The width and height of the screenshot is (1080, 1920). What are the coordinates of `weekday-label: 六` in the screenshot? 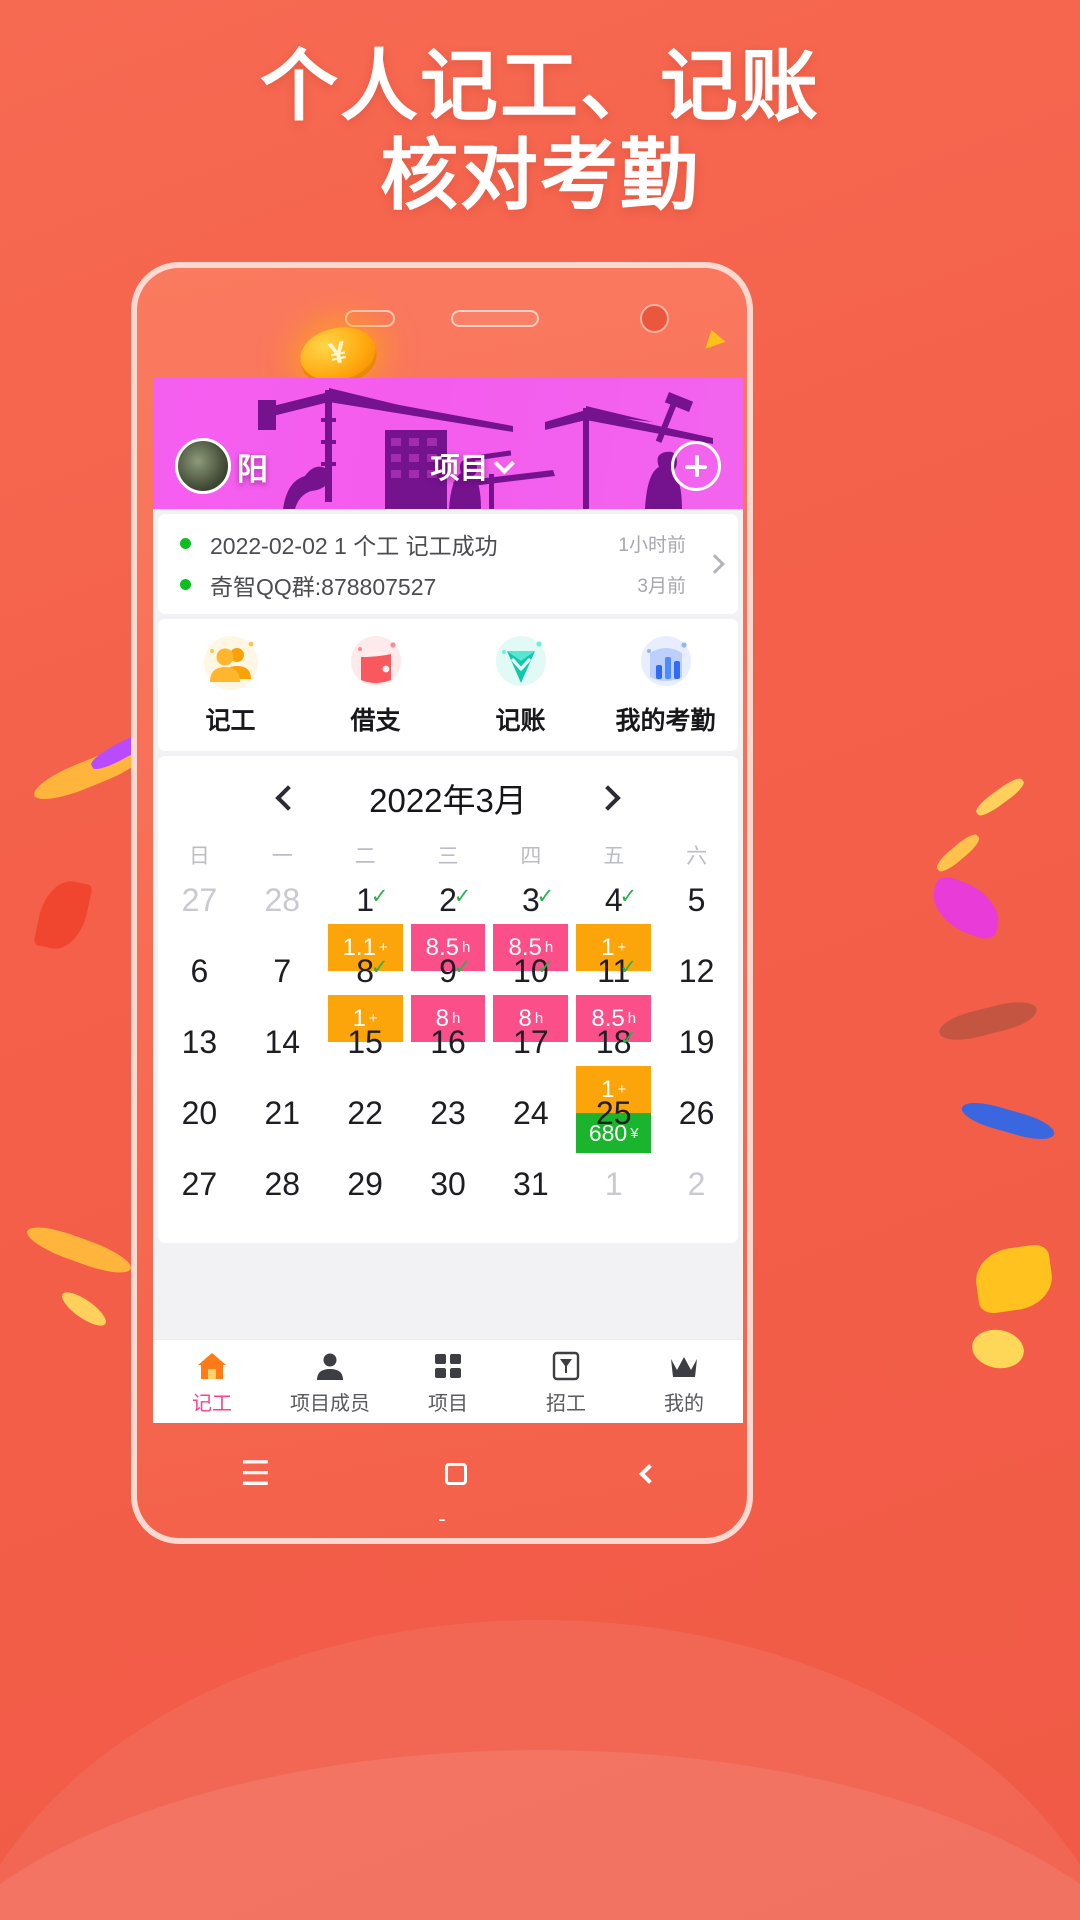 It's located at (697, 856).